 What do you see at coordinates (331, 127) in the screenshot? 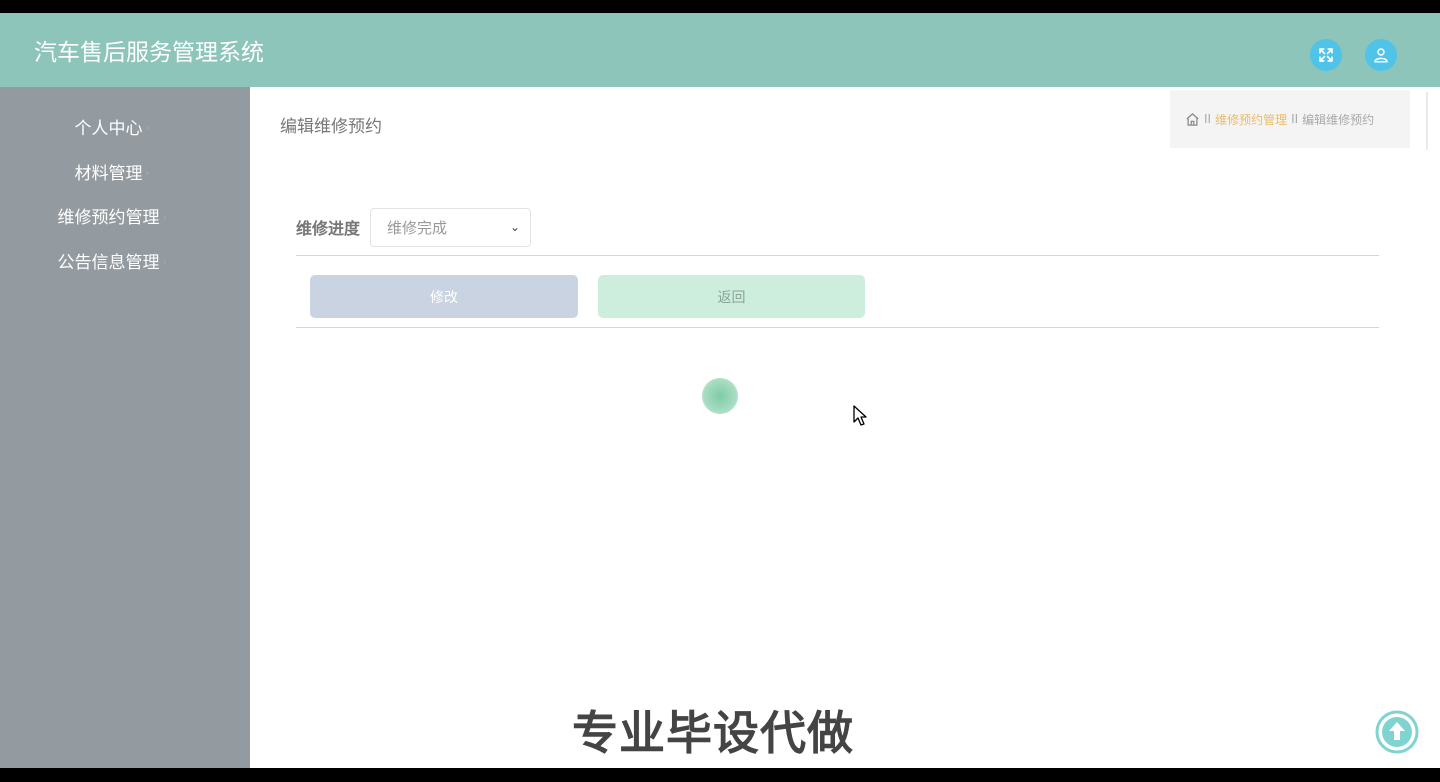
I see `page-title: 编辑维修预约` at bounding box center [331, 127].